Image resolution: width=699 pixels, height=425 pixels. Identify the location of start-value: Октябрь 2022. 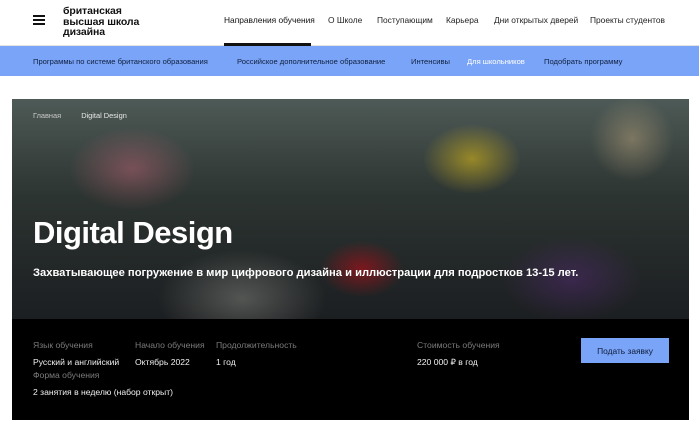
(162, 362).